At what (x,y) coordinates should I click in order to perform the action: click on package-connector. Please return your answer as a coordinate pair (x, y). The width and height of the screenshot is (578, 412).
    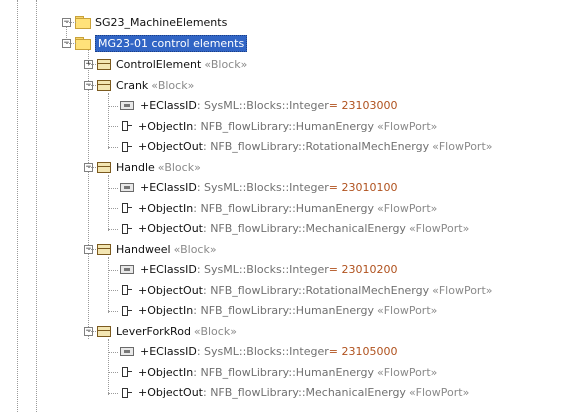
    Looking at the image, I should click on (88, 194).